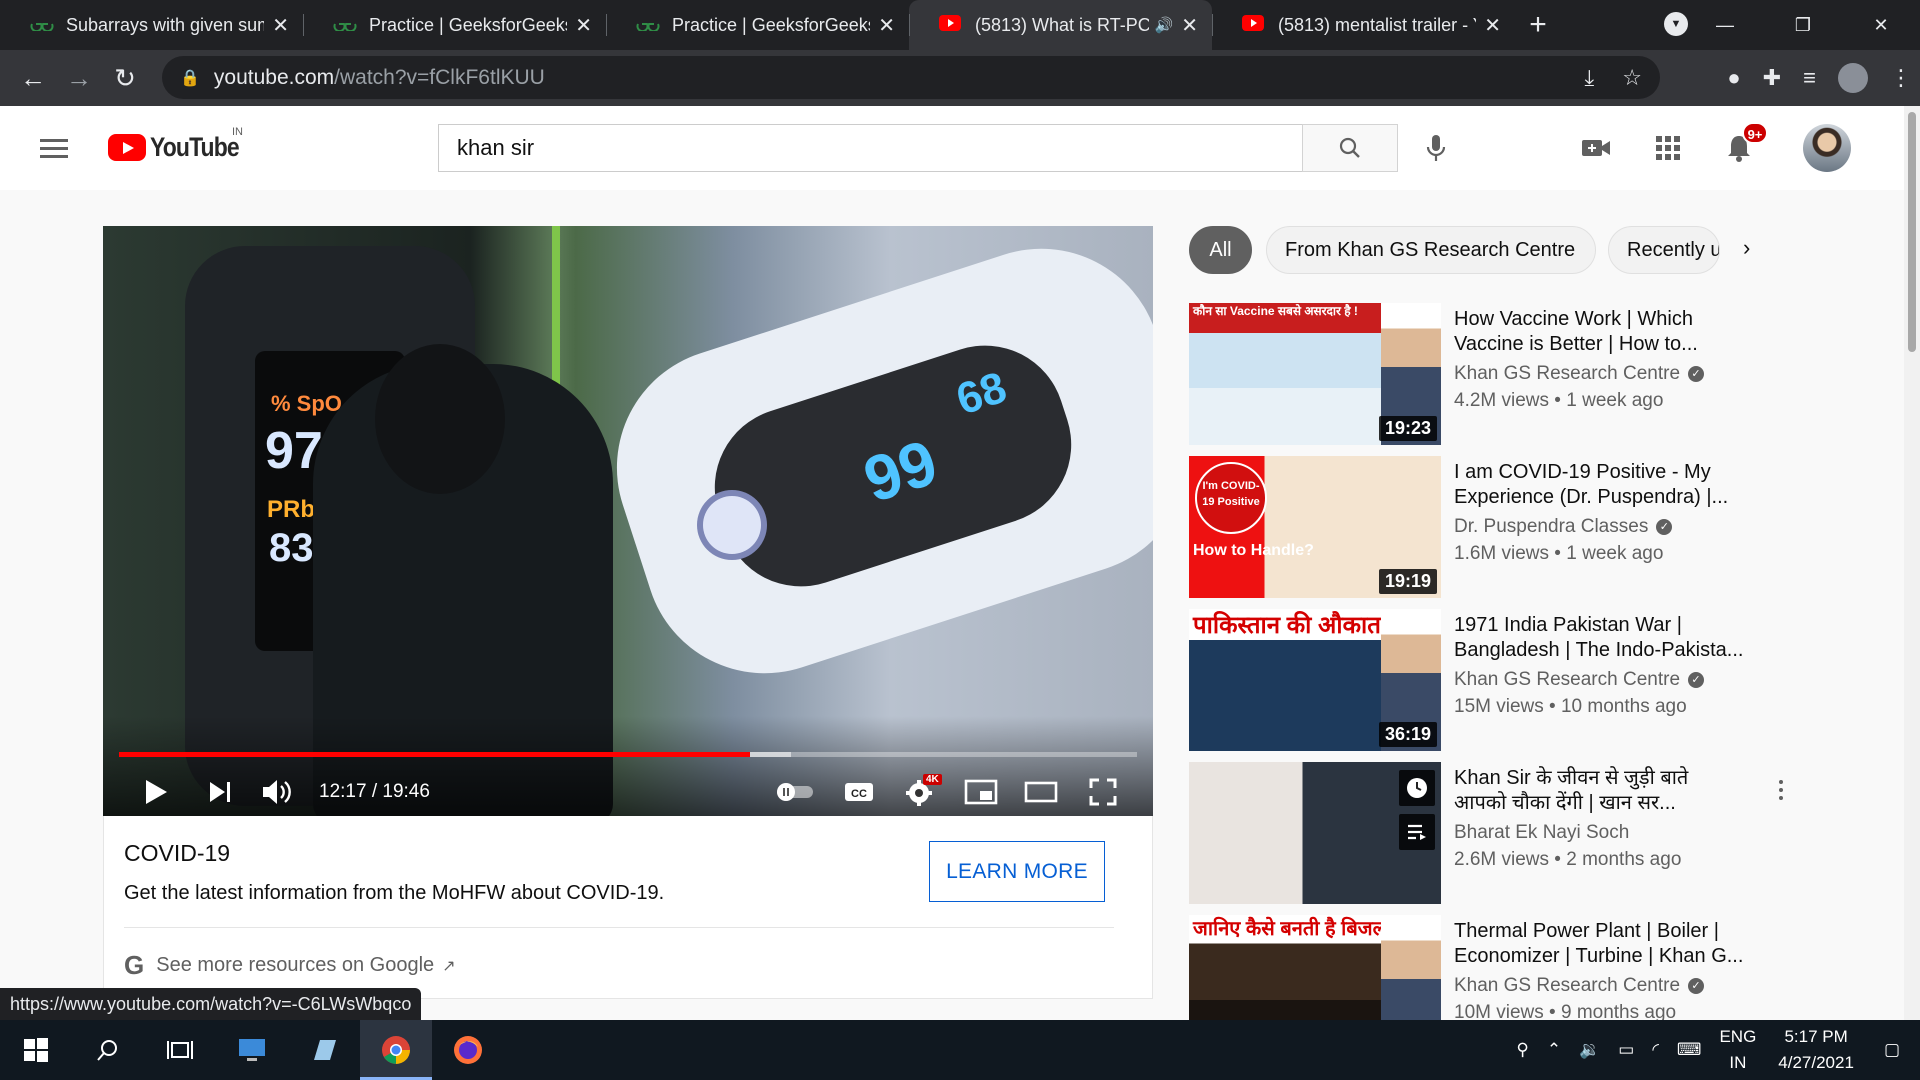  I want to click on skip-next-icon, so click(220, 792).